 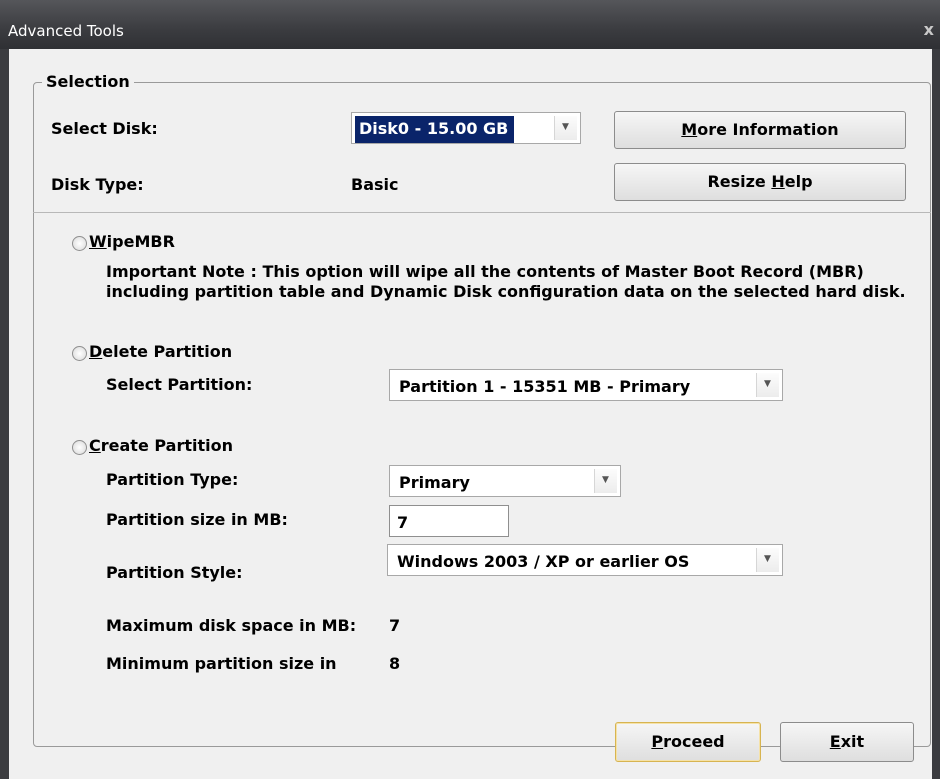 I want to click on exit-button: Exit, so click(x=847, y=742).